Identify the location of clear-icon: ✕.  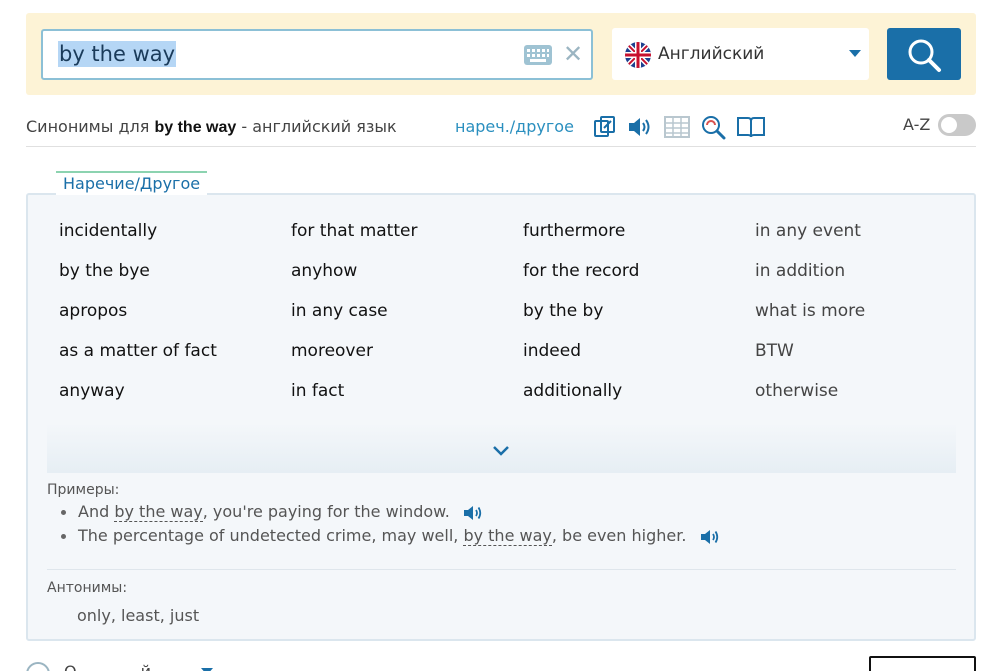
(573, 54).